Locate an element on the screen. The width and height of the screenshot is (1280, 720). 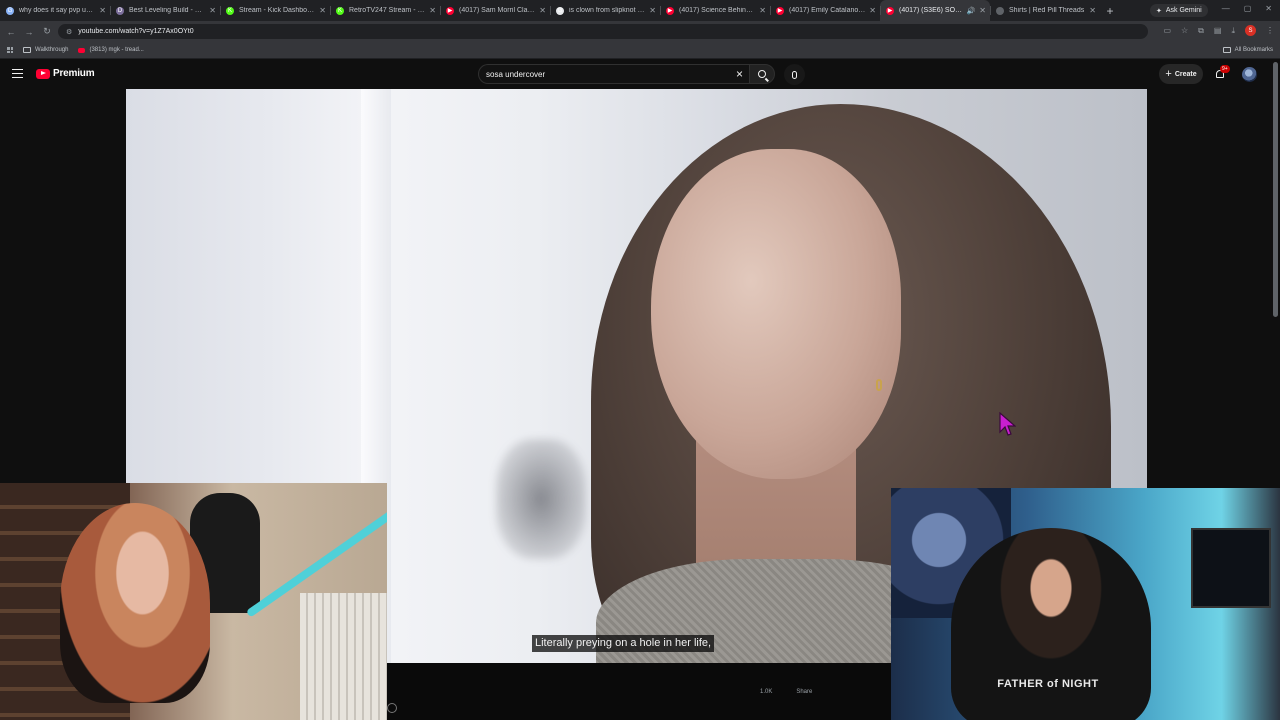
account-avatar is located at coordinates (1249, 74).